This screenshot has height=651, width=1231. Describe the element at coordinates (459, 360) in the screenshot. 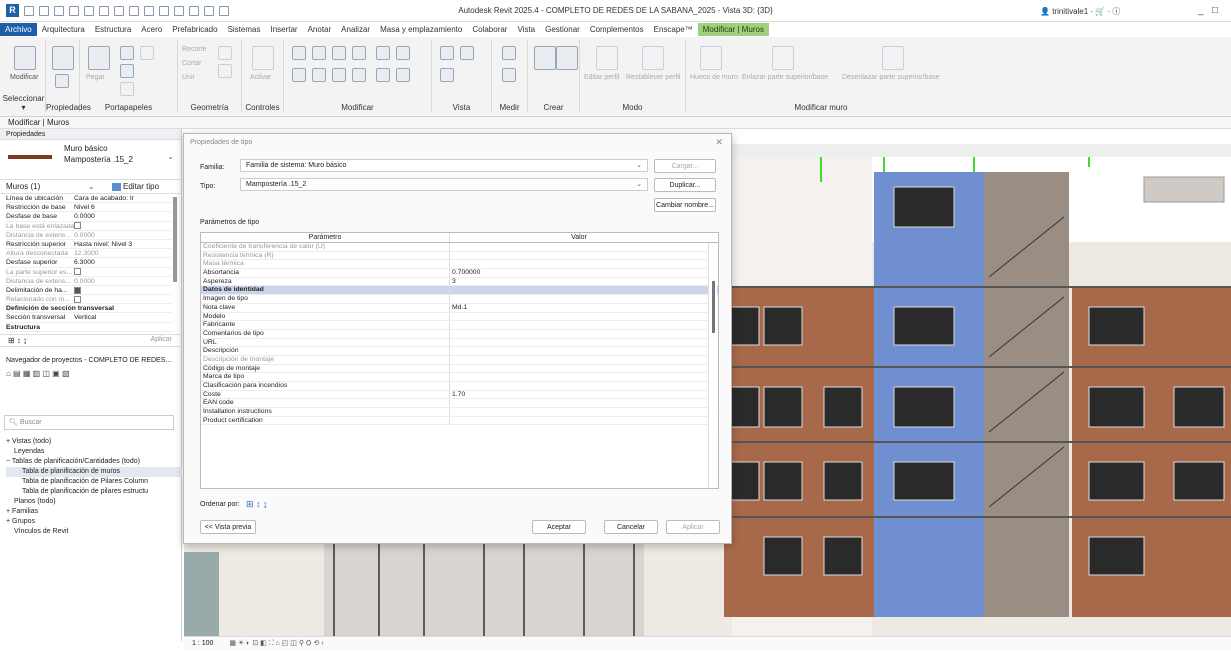

I see `table-row: Descripción de montaje` at that location.